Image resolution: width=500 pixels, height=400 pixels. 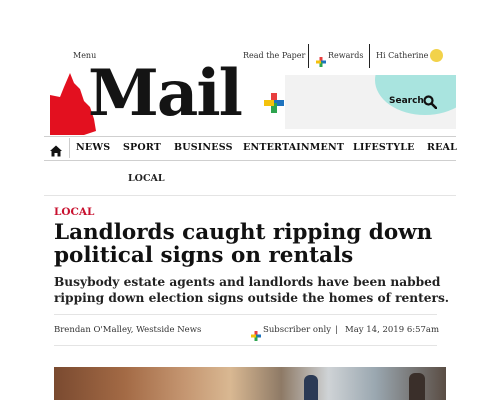 What do you see at coordinates (146, 178) in the screenshot?
I see `sub-nav-item-local: LOCAL` at bounding box center [146, 178].